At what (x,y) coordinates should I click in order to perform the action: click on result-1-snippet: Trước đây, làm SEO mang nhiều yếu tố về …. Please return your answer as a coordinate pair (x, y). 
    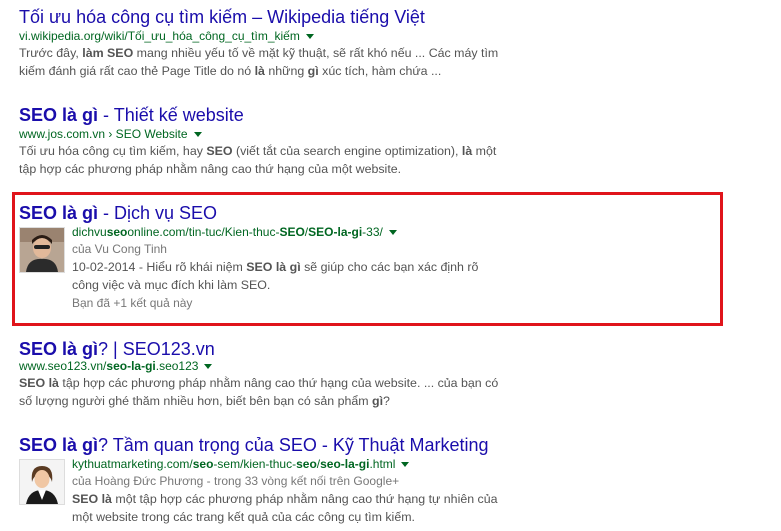
    Looking at the image, I should click on (258, 62).